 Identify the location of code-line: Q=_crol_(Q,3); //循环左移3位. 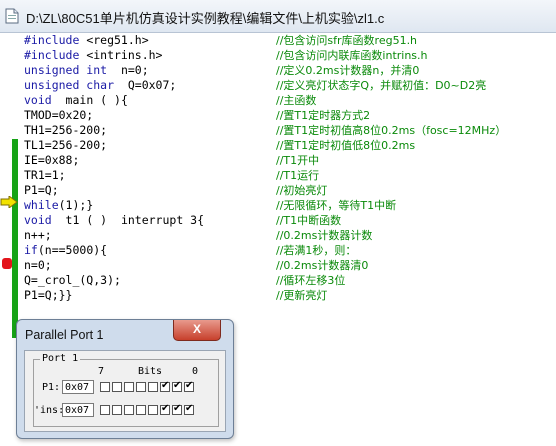
(290, 280).